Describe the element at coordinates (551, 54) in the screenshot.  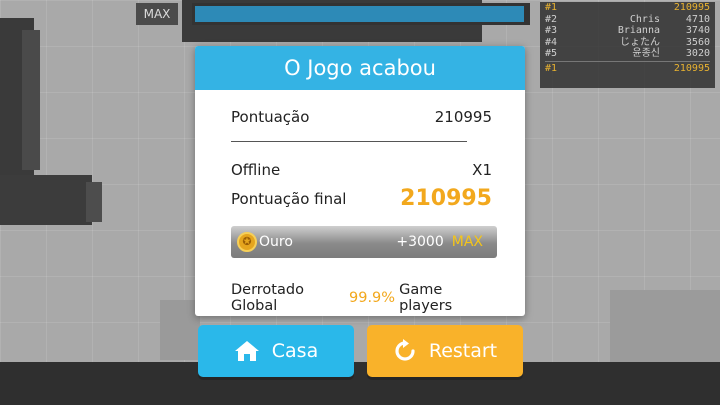
I see `leaderboard-rank: #5` at that location.